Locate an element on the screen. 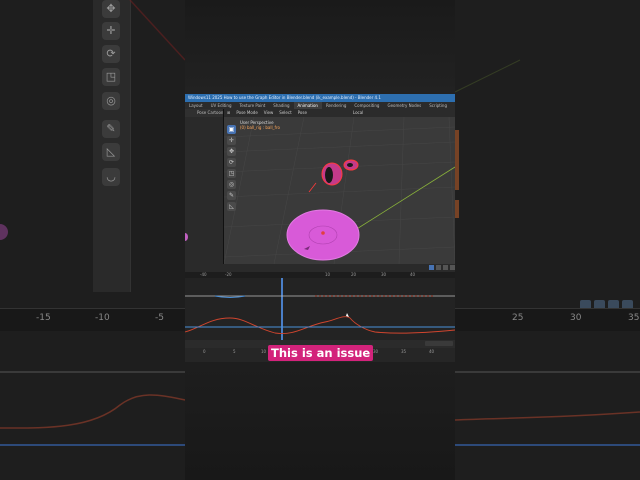 Image resolution: width=640 pixels, height=480 pixels. frame-number: 20 is located at coordinates (354, 274).